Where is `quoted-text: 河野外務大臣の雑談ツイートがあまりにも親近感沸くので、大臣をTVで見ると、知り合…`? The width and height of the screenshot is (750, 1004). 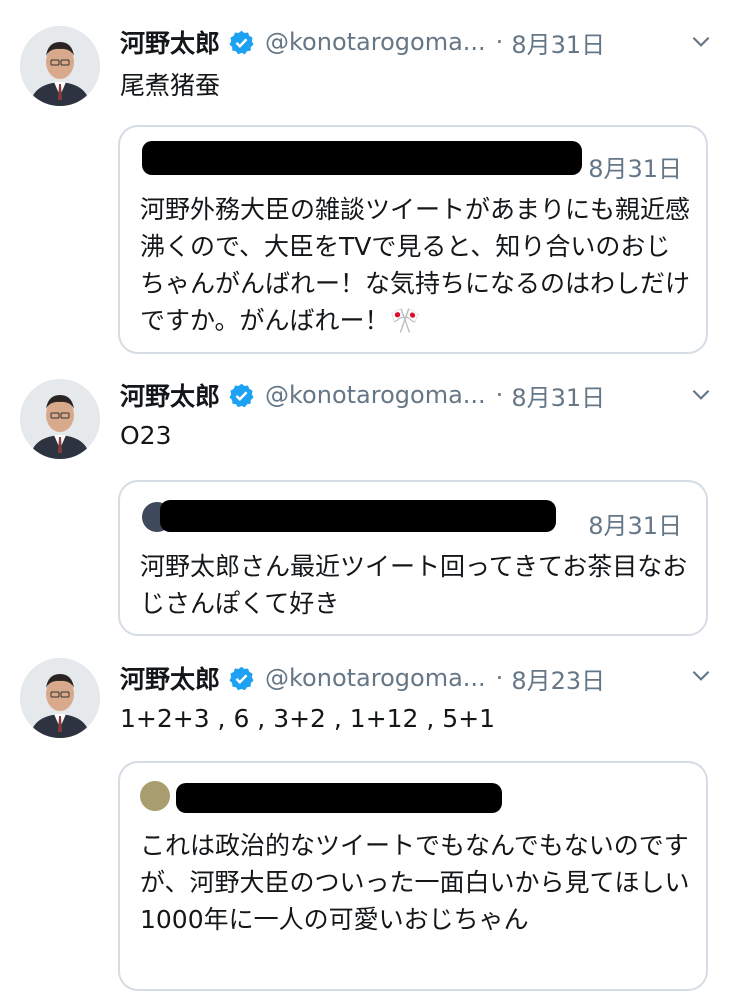 quoted-text: 河野外務大臣の雑談ツイートがあまりにも親近感沸くので、大臣をTVで見ると、知り合… is located at coordinates (415, 265).